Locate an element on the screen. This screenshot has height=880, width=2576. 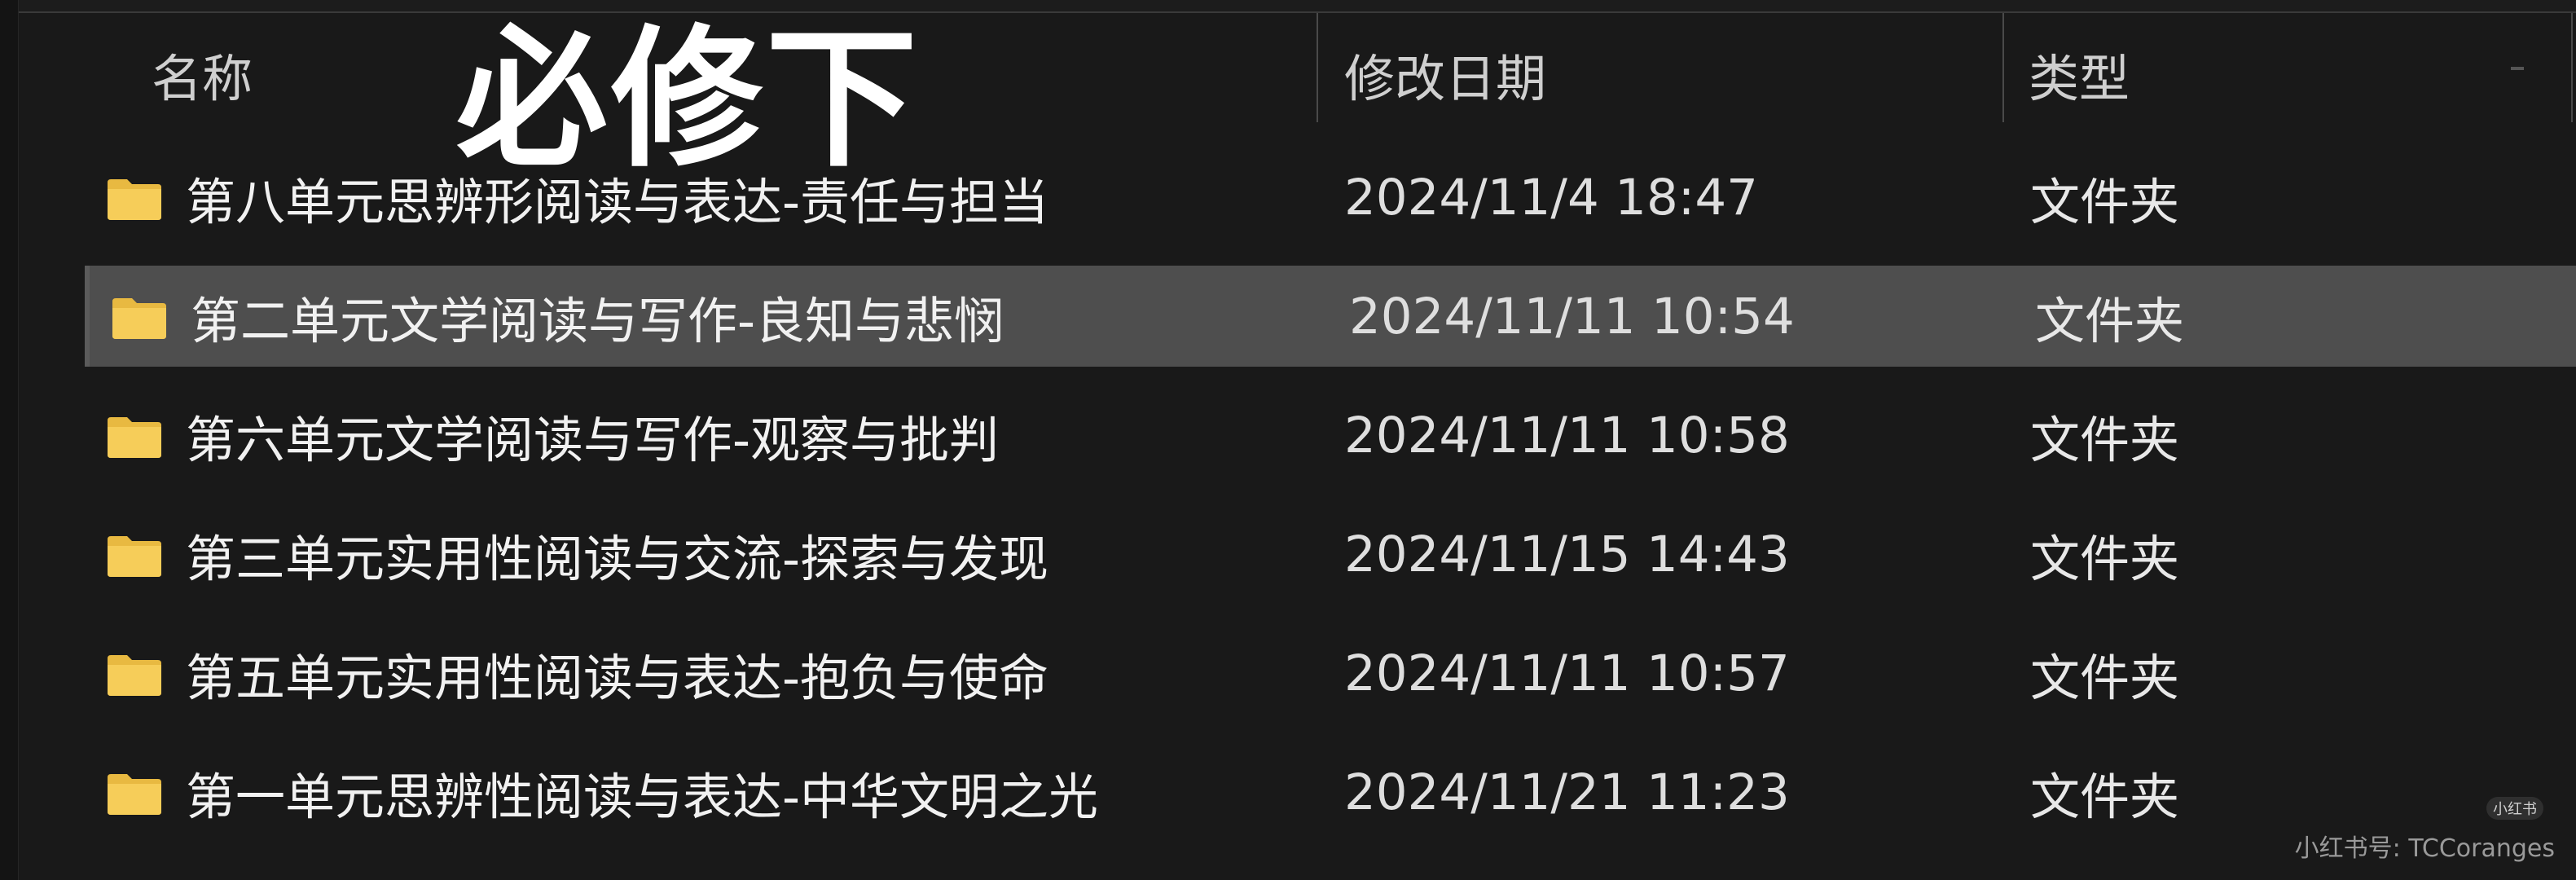
file-name: 第三单元实用性阅读与交流-探索与发现 is located at coordinates (617, 559).